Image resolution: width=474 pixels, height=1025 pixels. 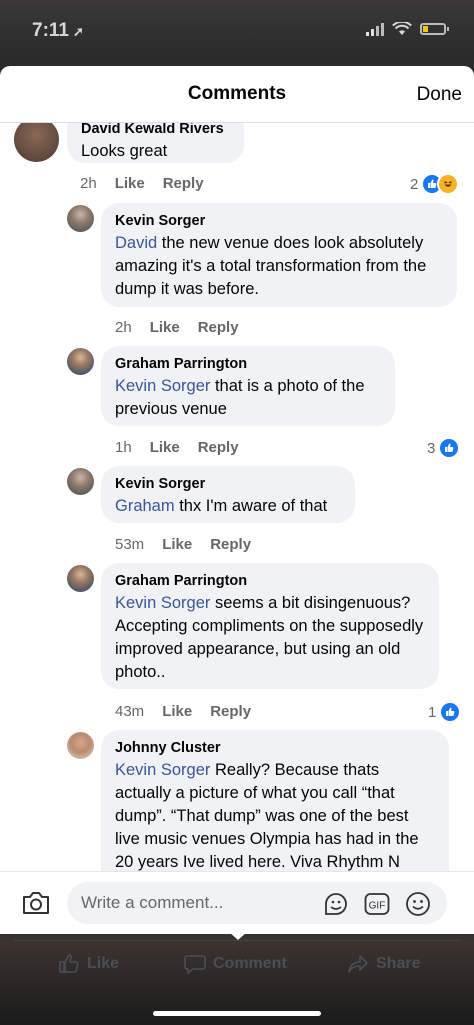 I want to click on comment-text: Looks great, so click(x=124, y=151).